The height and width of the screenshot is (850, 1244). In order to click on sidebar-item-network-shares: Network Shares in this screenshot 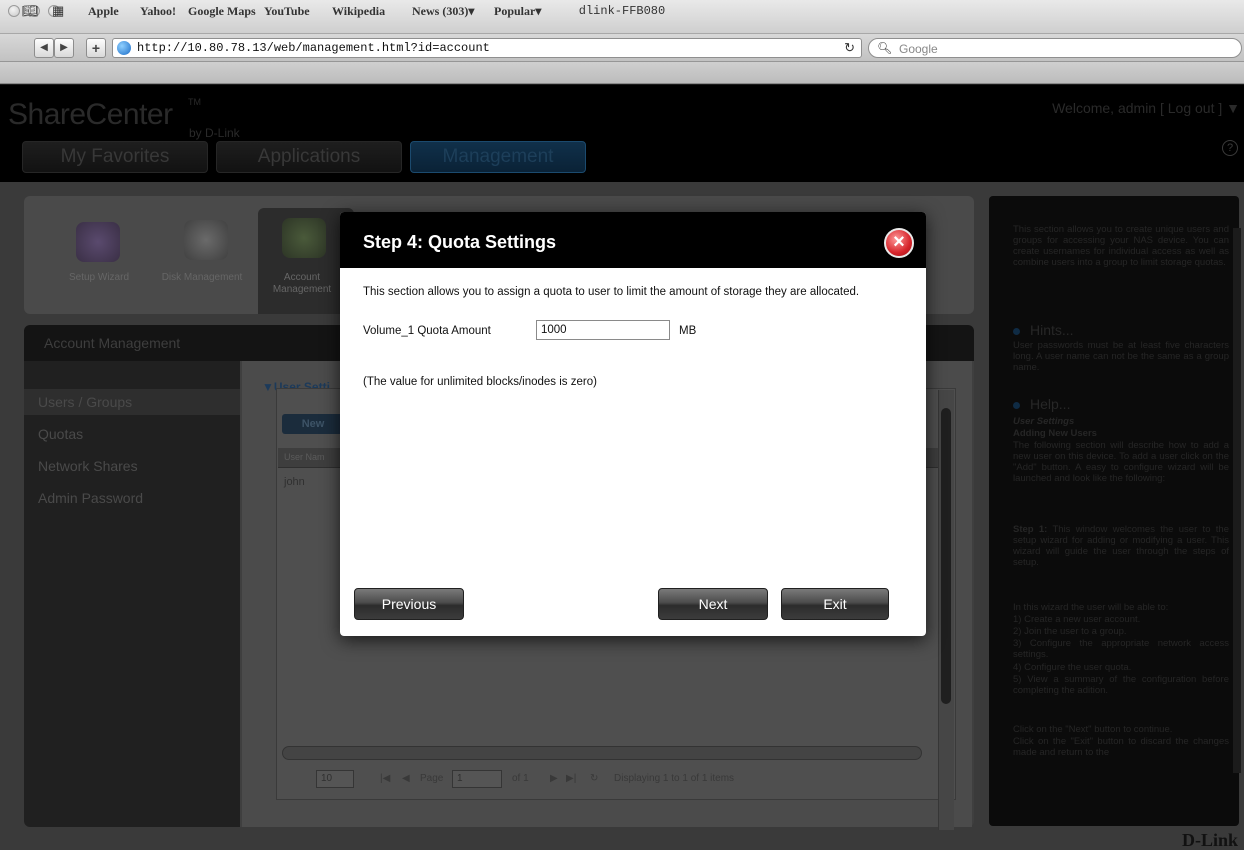, I will do `click(88, 466)`.